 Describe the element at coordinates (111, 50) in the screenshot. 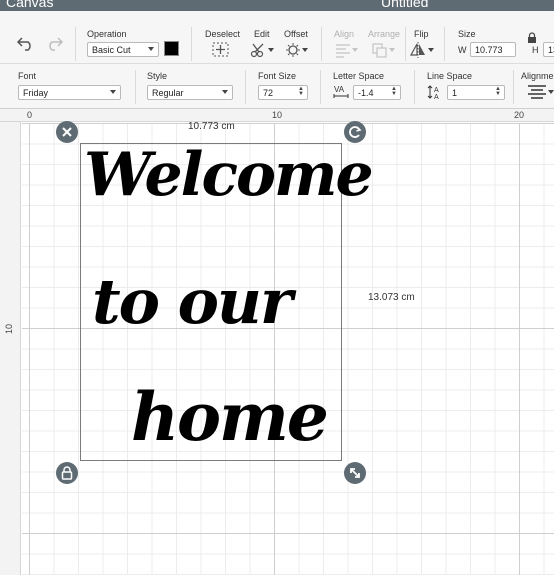

I see `operation-value: Basic Cut` at that location.